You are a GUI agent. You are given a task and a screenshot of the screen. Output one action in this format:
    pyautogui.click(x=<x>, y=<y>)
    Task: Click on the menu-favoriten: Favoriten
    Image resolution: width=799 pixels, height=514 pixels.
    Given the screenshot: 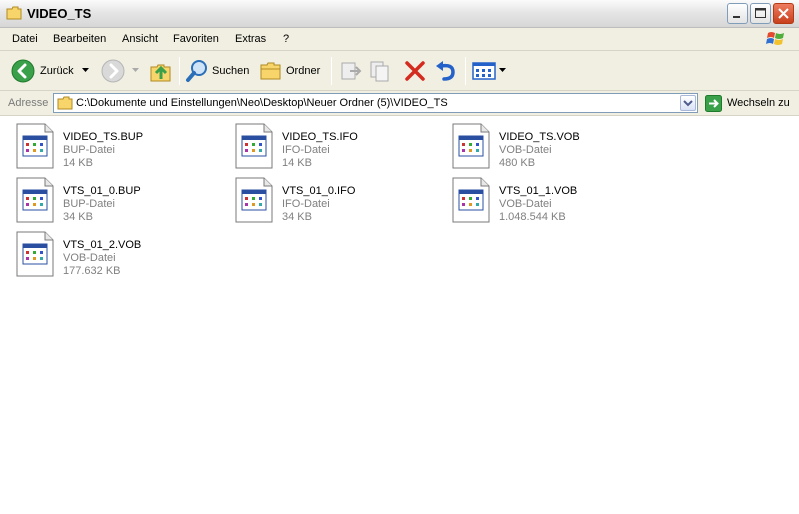 What is the action you would take?
    pyautogui.click(x=196, y=39)
    